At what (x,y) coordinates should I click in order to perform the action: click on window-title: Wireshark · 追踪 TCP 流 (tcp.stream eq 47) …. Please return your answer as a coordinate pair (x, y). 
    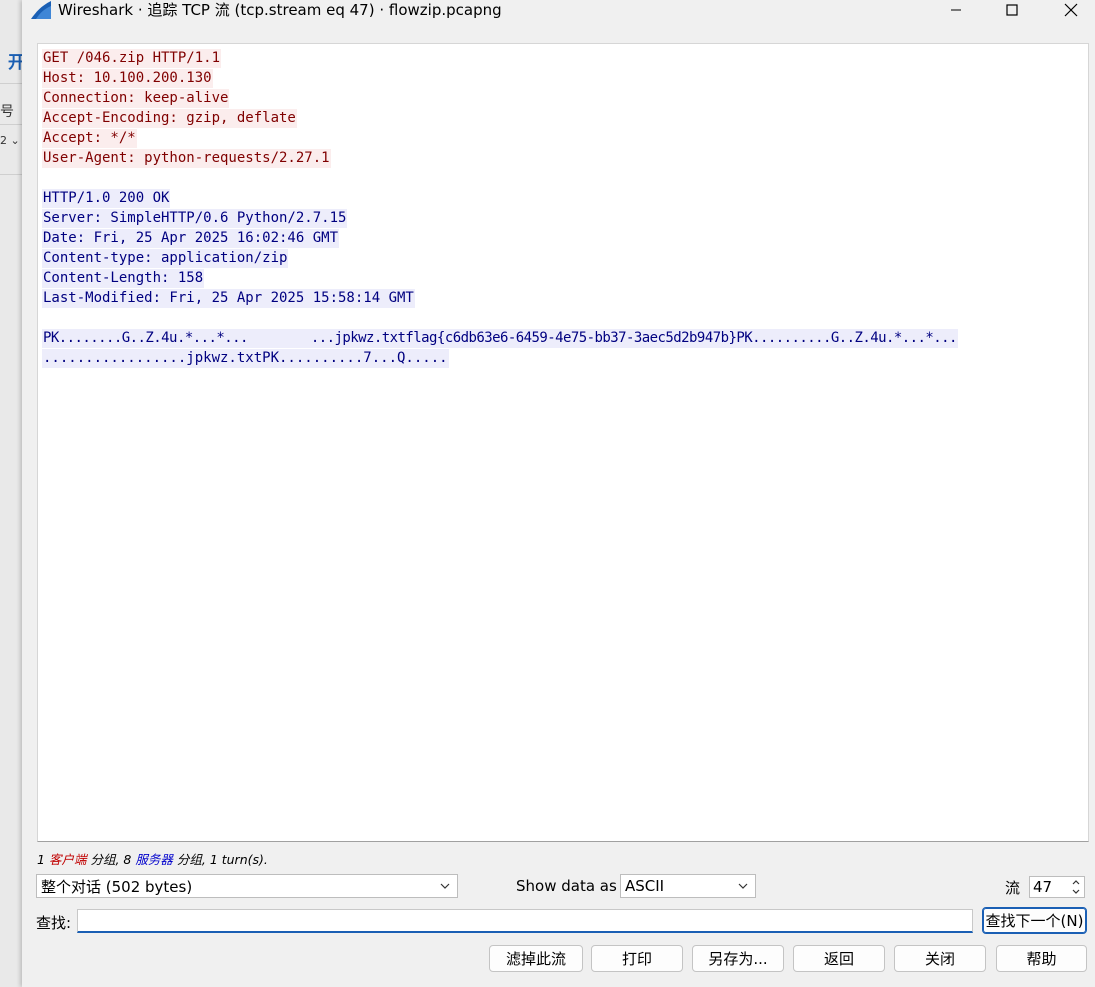
    Looking at the image, I should click on (280, 10).